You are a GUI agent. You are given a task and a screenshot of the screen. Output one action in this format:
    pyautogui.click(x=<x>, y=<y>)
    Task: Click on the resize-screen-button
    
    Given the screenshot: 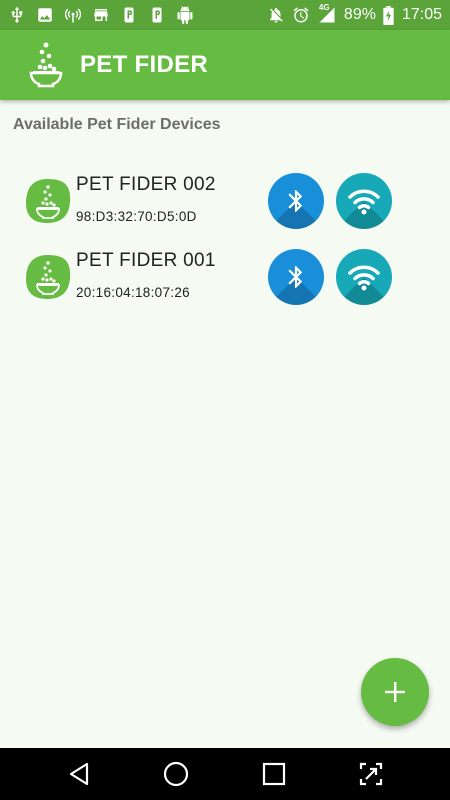 What is the action you would take?
    pyautogui.click(x=371, y=774)
    